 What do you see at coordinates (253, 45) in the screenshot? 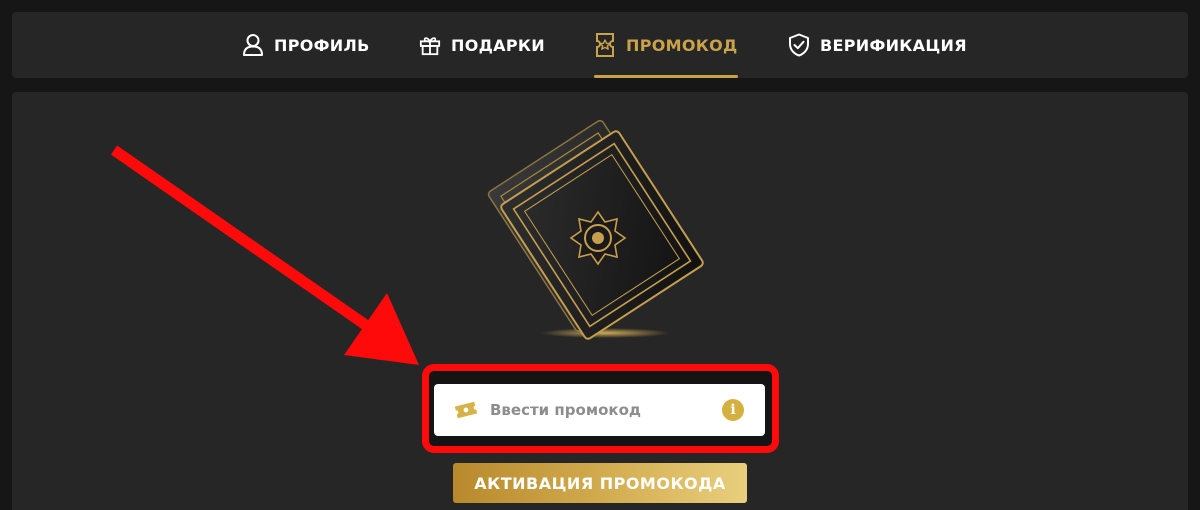
I see `user-icon` at bounding box center [253, 45].